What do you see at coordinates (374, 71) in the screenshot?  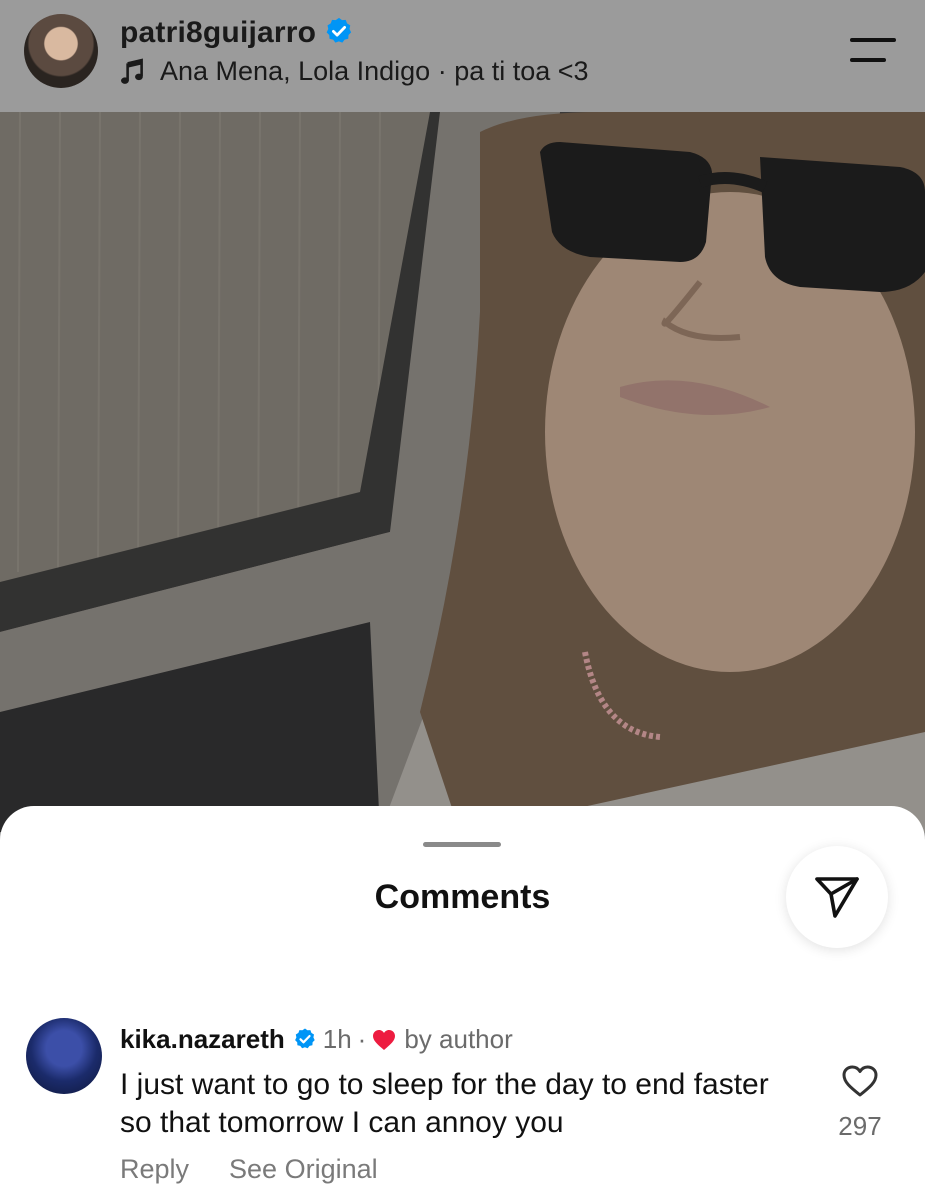 I see `music-text: Ana Mena, Lola Indigo · pa ti toa <3` at bounding box center [374, 71].